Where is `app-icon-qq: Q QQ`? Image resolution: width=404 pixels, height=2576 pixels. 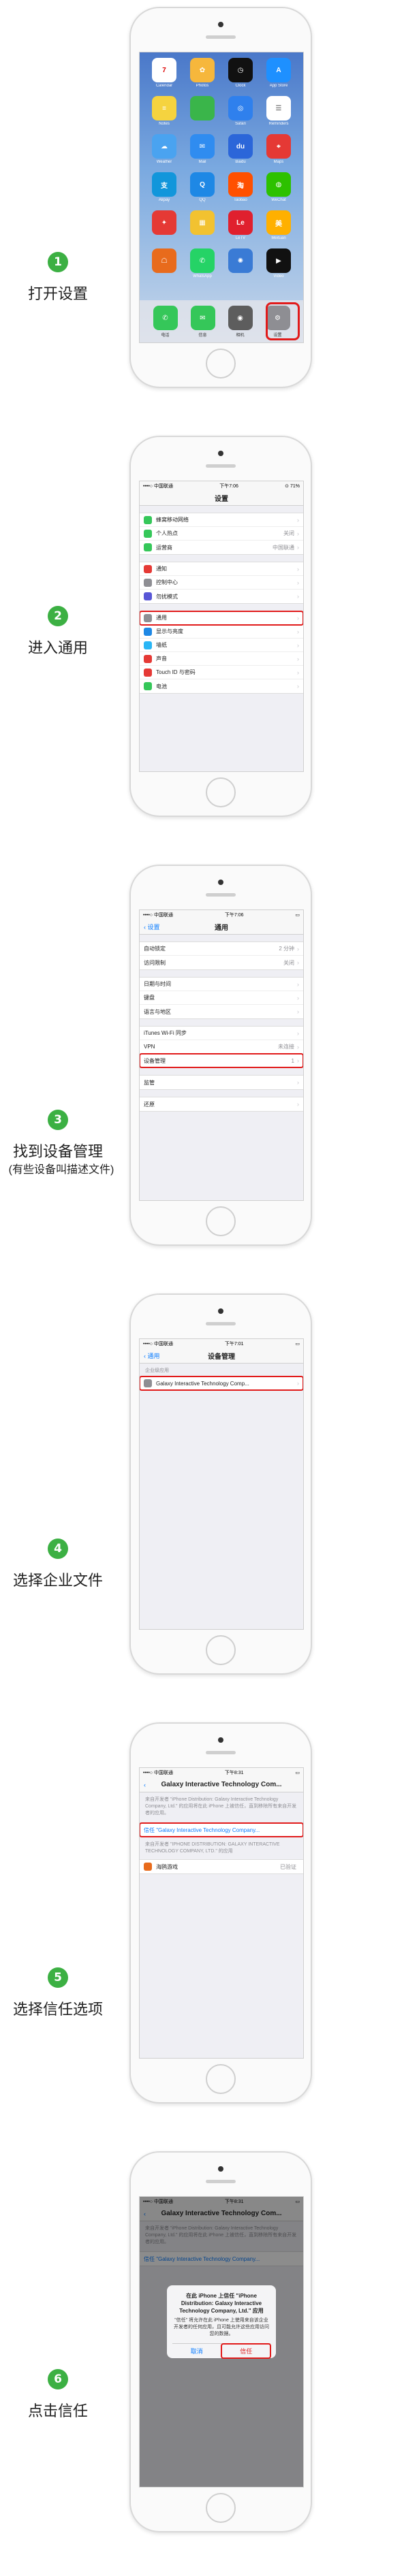
app-icon-qq: Q QQ is located at coordinates (203, 188).